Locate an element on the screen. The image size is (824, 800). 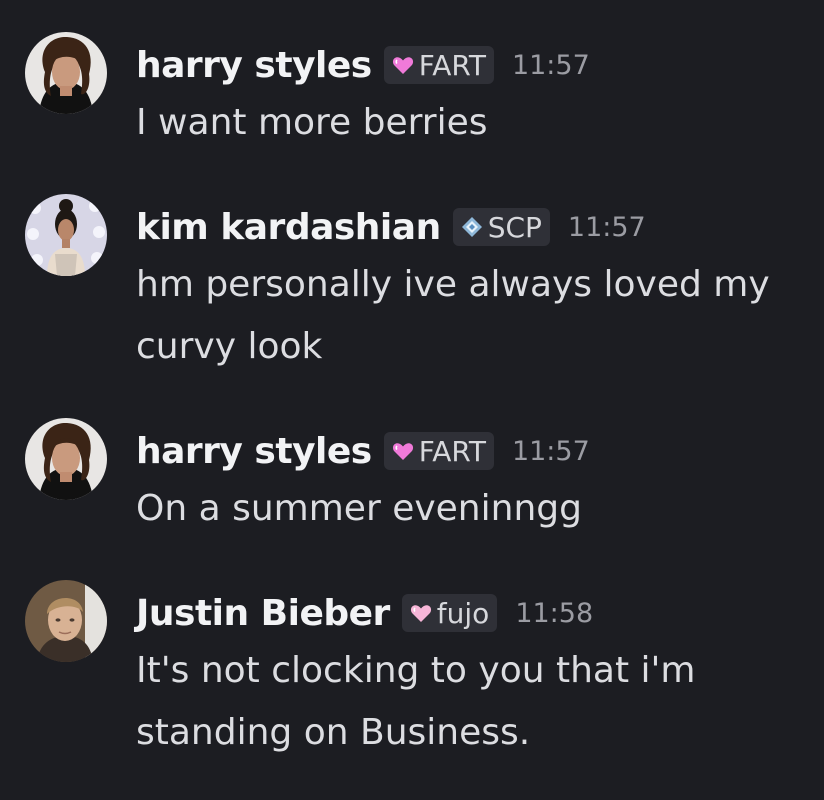
server-tag-label: SCP is located at coordinates (514, 227).